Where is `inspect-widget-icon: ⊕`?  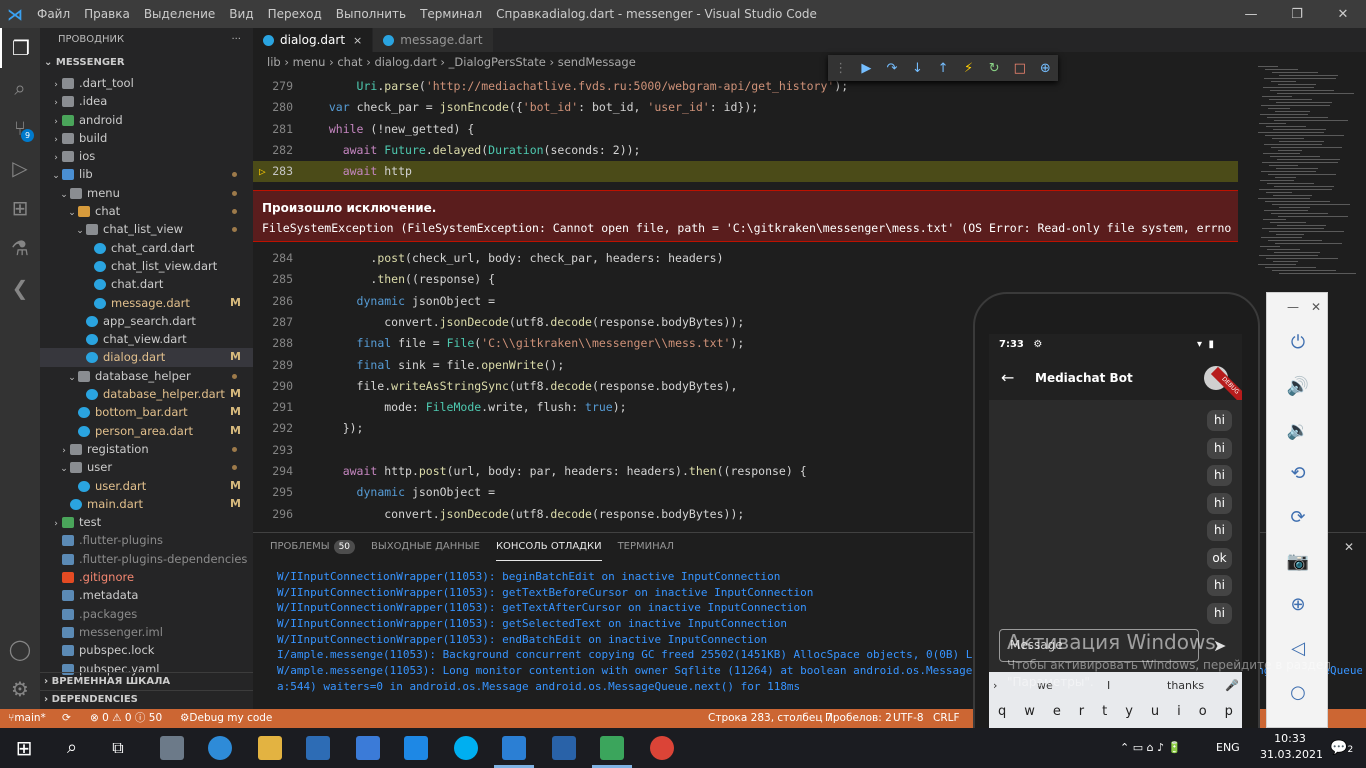 inspect-widget-icon: ⊕ is located at coordinates (1046, 68).